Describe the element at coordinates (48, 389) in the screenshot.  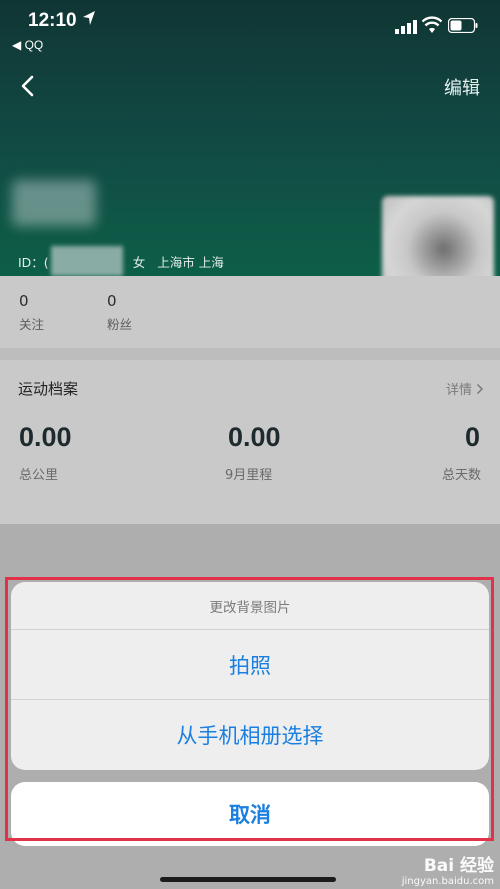
I see `sport-profile-title: 运动档案` at that location.